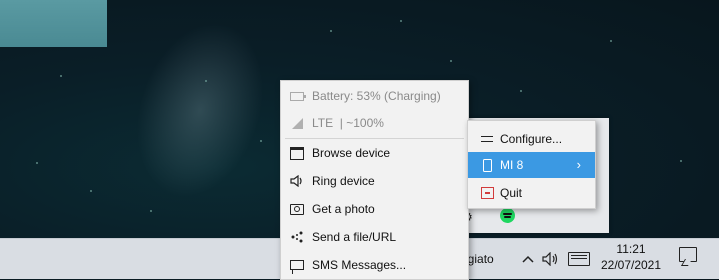  What do you see at coordinates (348, 123) in the screenshot?
I see `menu-item-label: LTE | ~100%` at bounding box center [348, 123].